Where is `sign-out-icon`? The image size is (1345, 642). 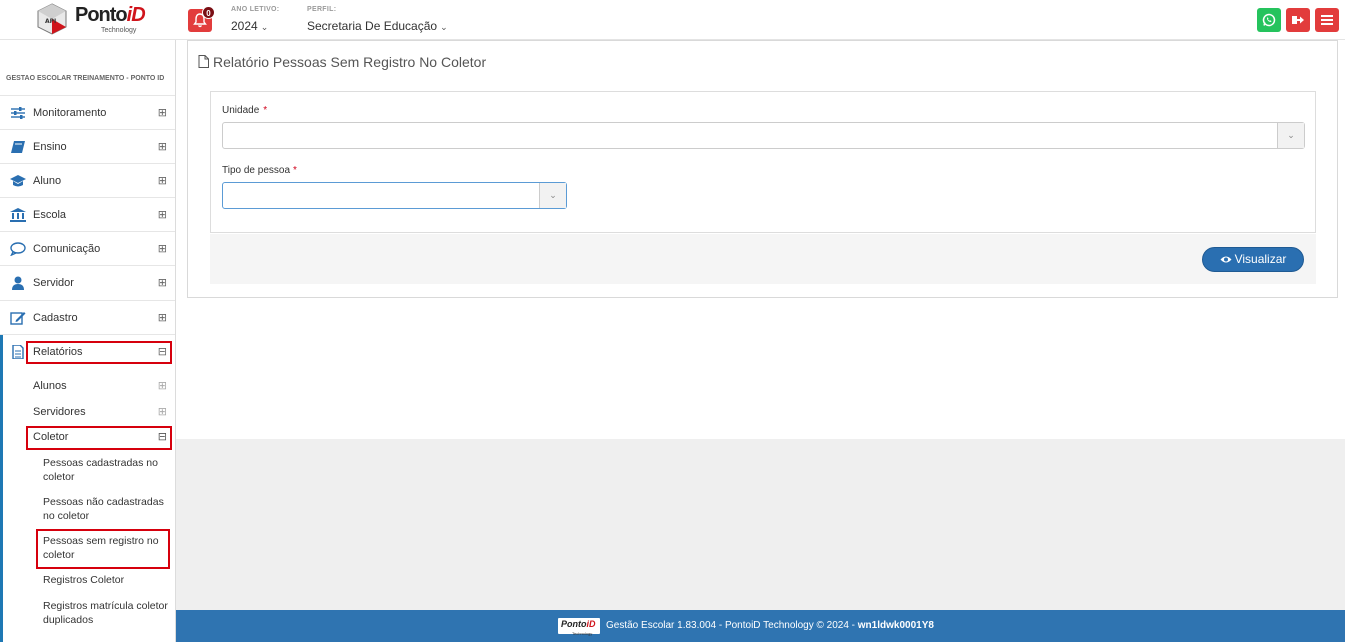
sign-out-icon is located at coordinates (1298, 20).